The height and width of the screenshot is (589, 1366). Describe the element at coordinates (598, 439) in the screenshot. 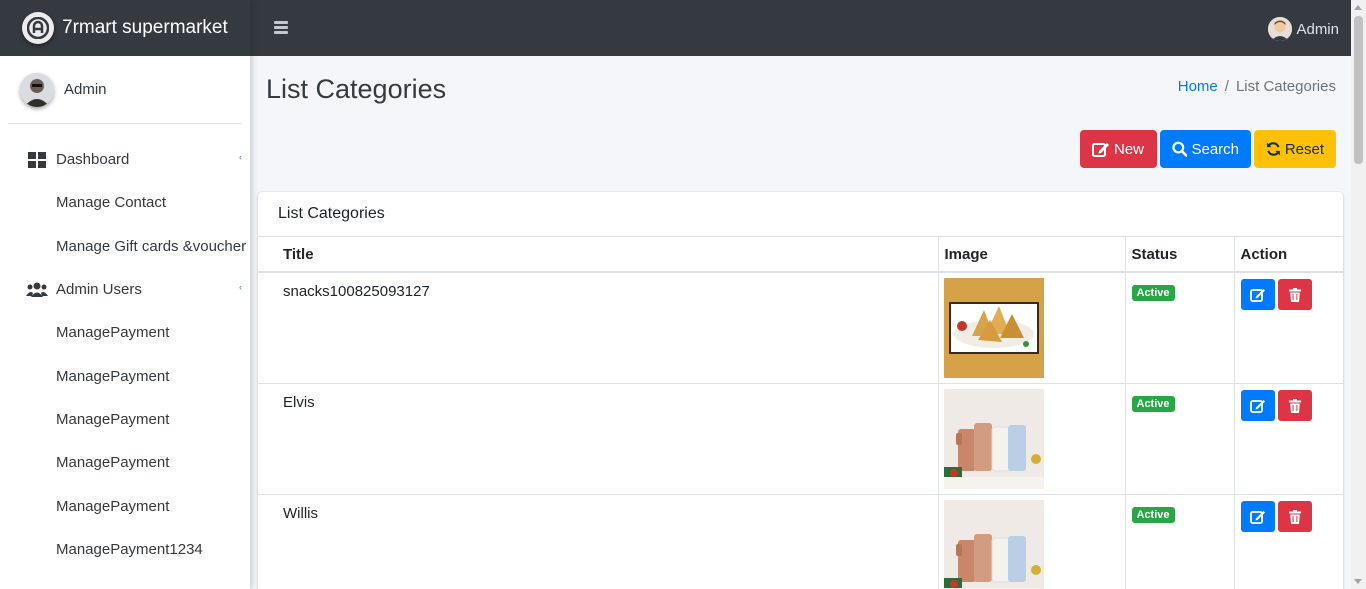

I see `row-title: Elvis` at that location.